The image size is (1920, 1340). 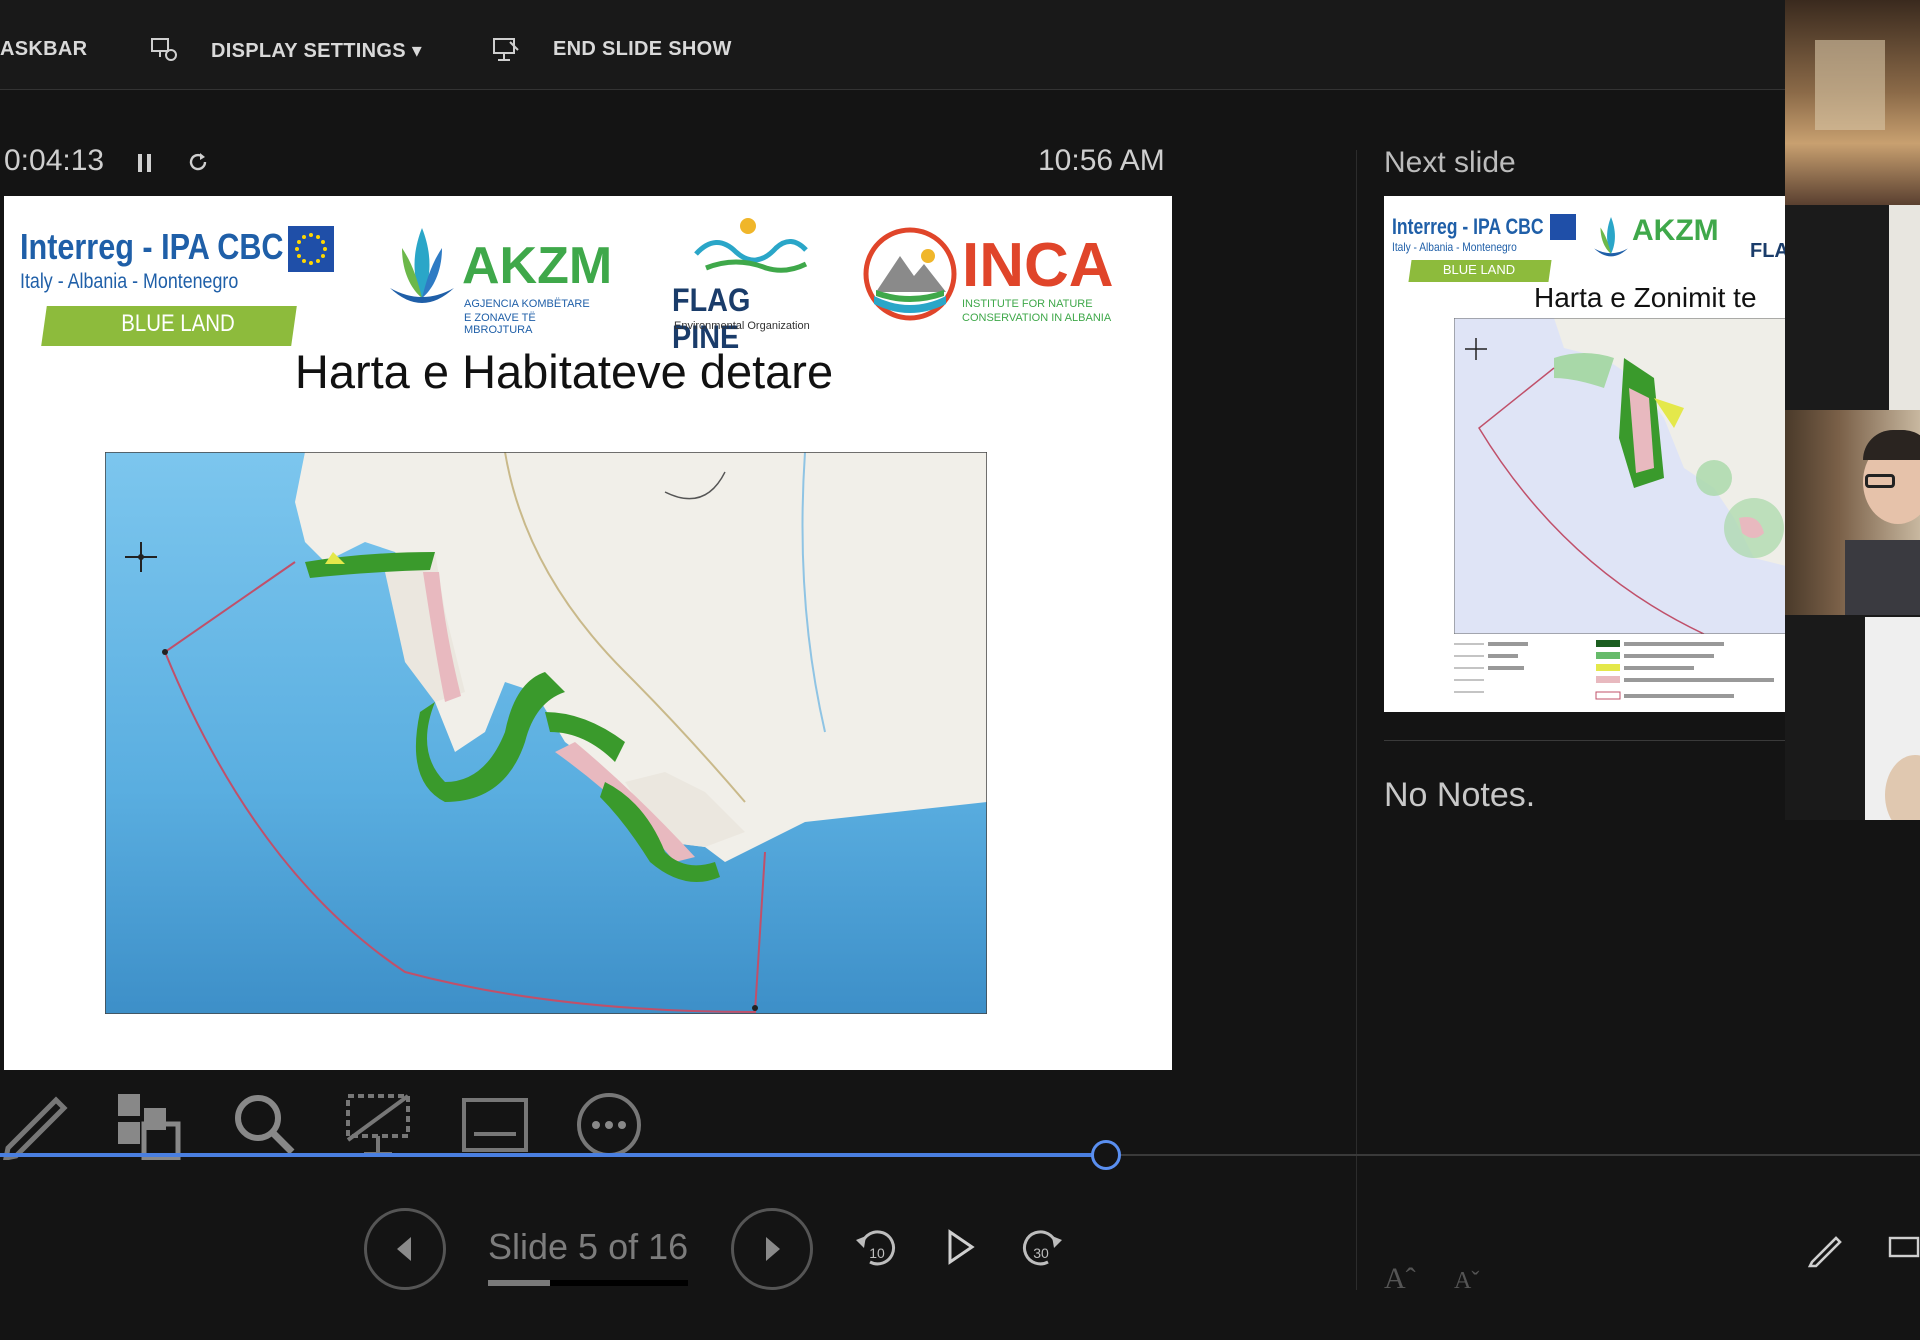 What do you see at coordinates (1356, 720) in the screenshot?
I see `panel-divider` at bounding box center [1356, 720].